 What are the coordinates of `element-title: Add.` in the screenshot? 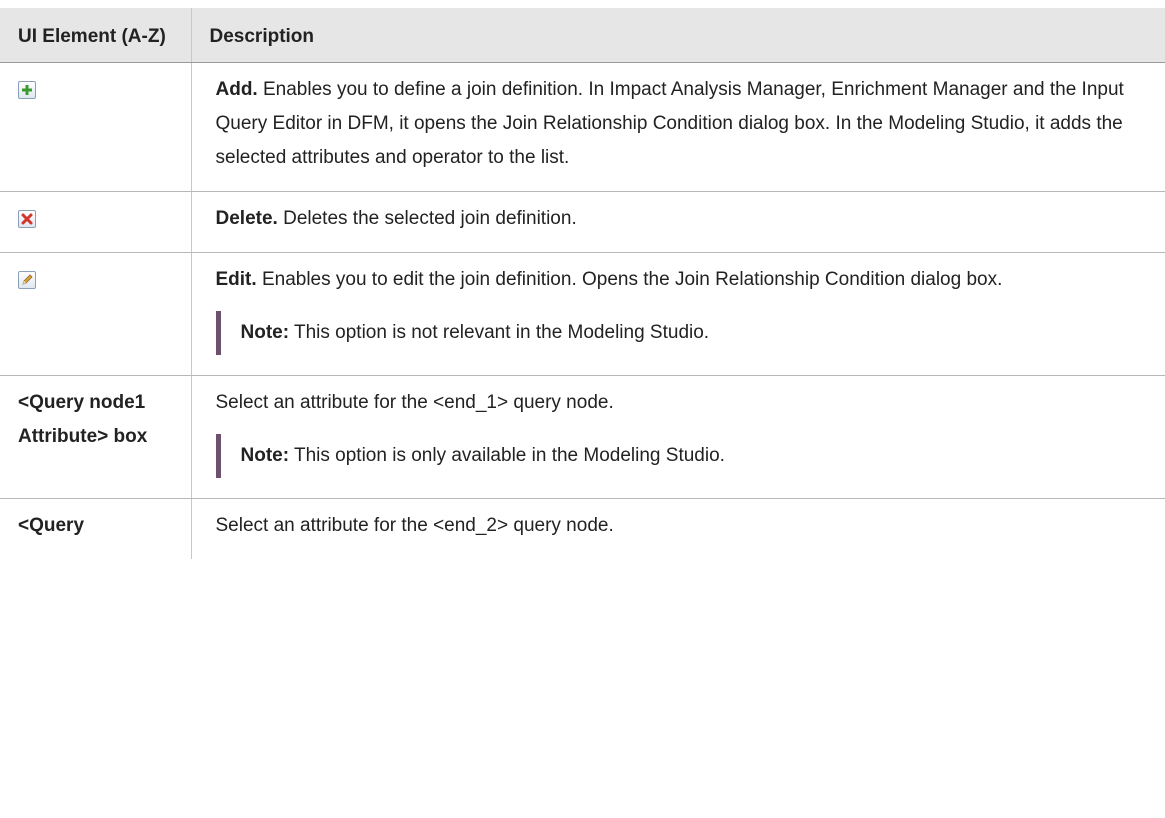 It's located at (236, 89).